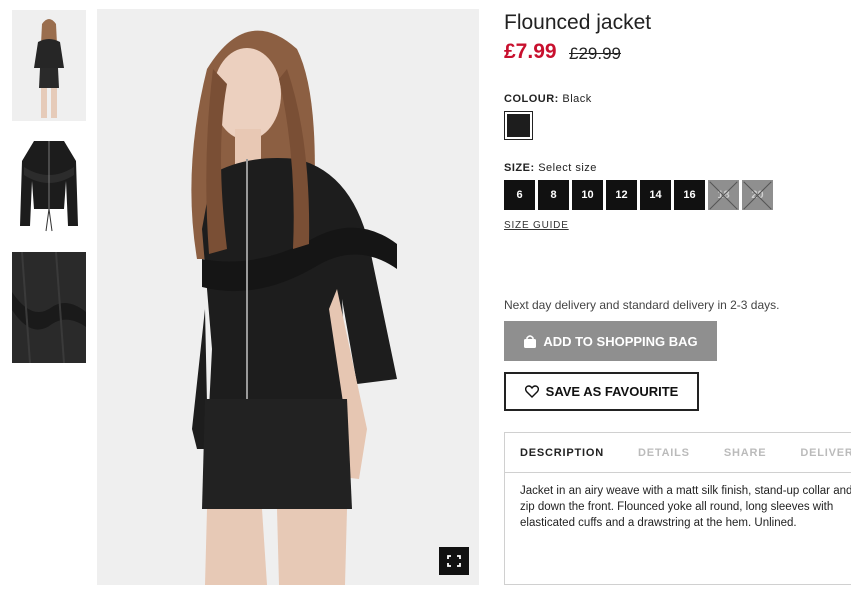  I want to click on tab-description: DESCRIPTION, so click(563, 453).